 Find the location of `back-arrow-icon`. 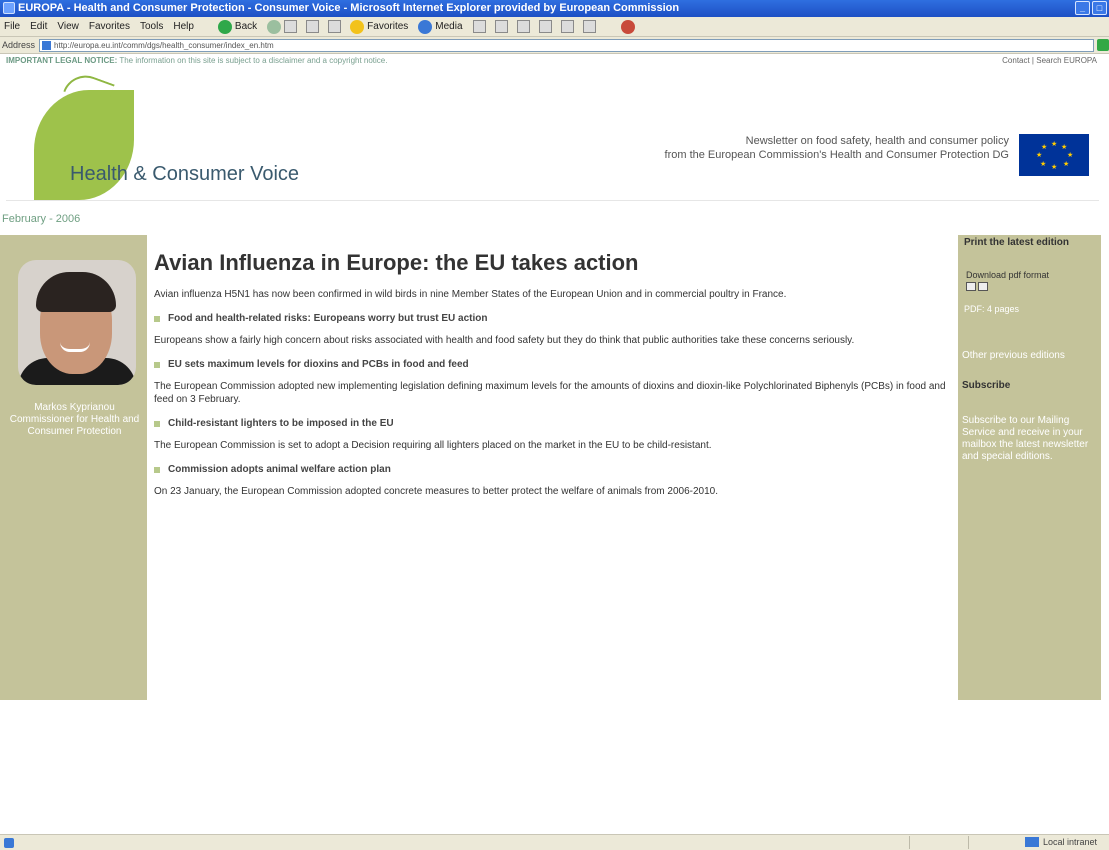

back-arrow-icon is located at coordinates (224, 26).